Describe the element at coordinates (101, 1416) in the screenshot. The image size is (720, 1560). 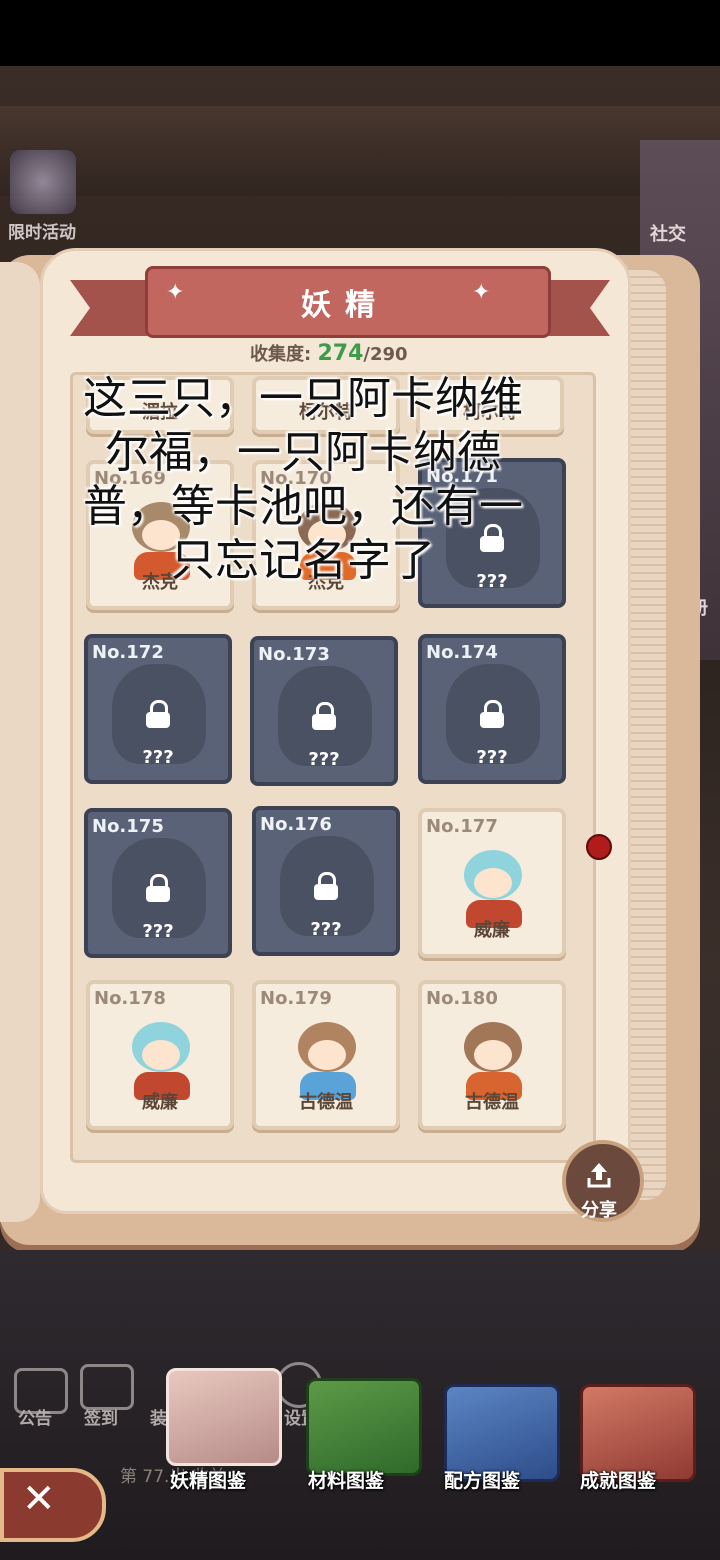
I see `checkin-label: 签到` at that location.